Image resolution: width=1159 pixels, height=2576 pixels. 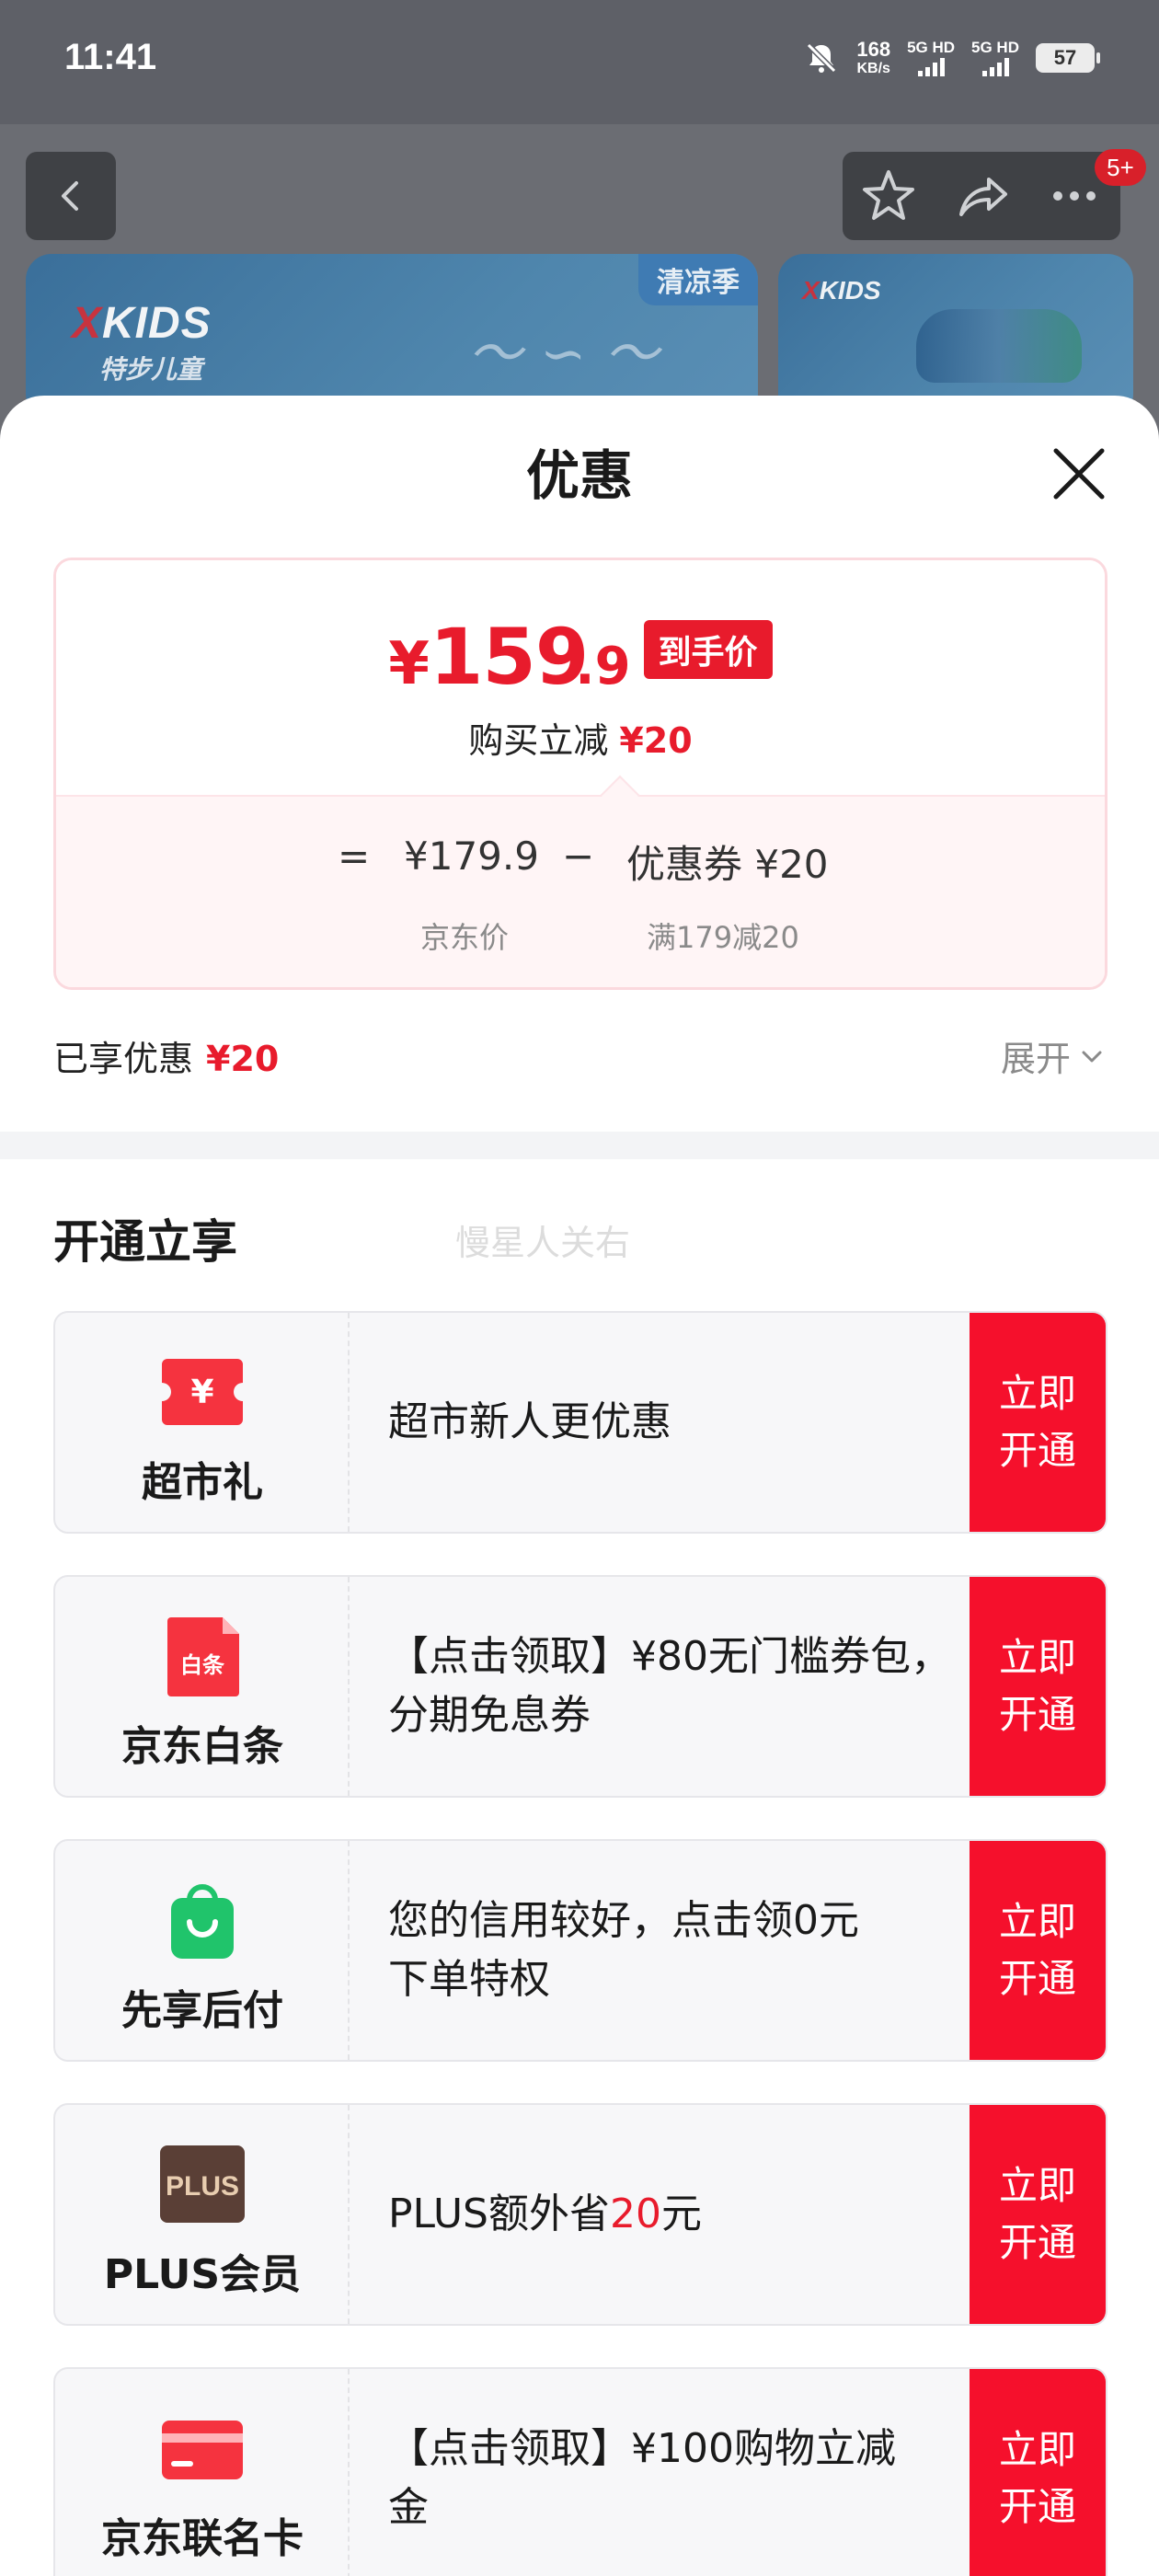 I want to click on plus-icon: PLUS, so click(x=202, y=2184).